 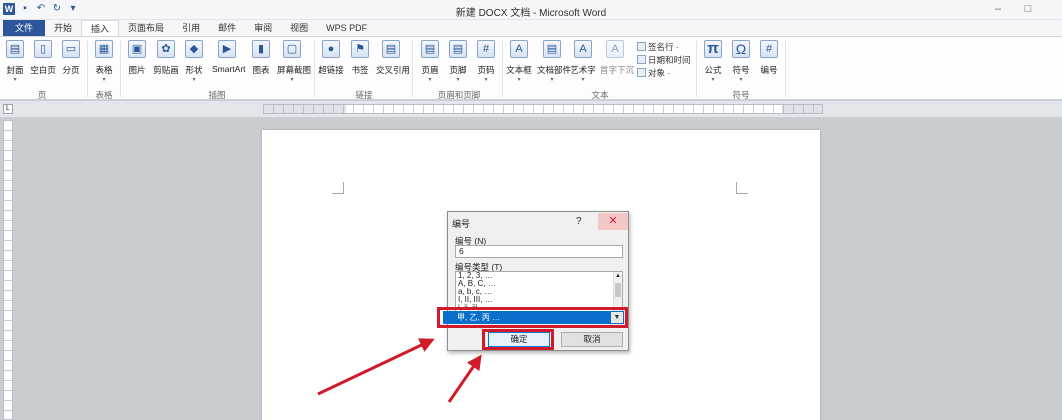 I want to click on cover-page-button: ▤ 封面 ▾, so click(x=15, y=62).